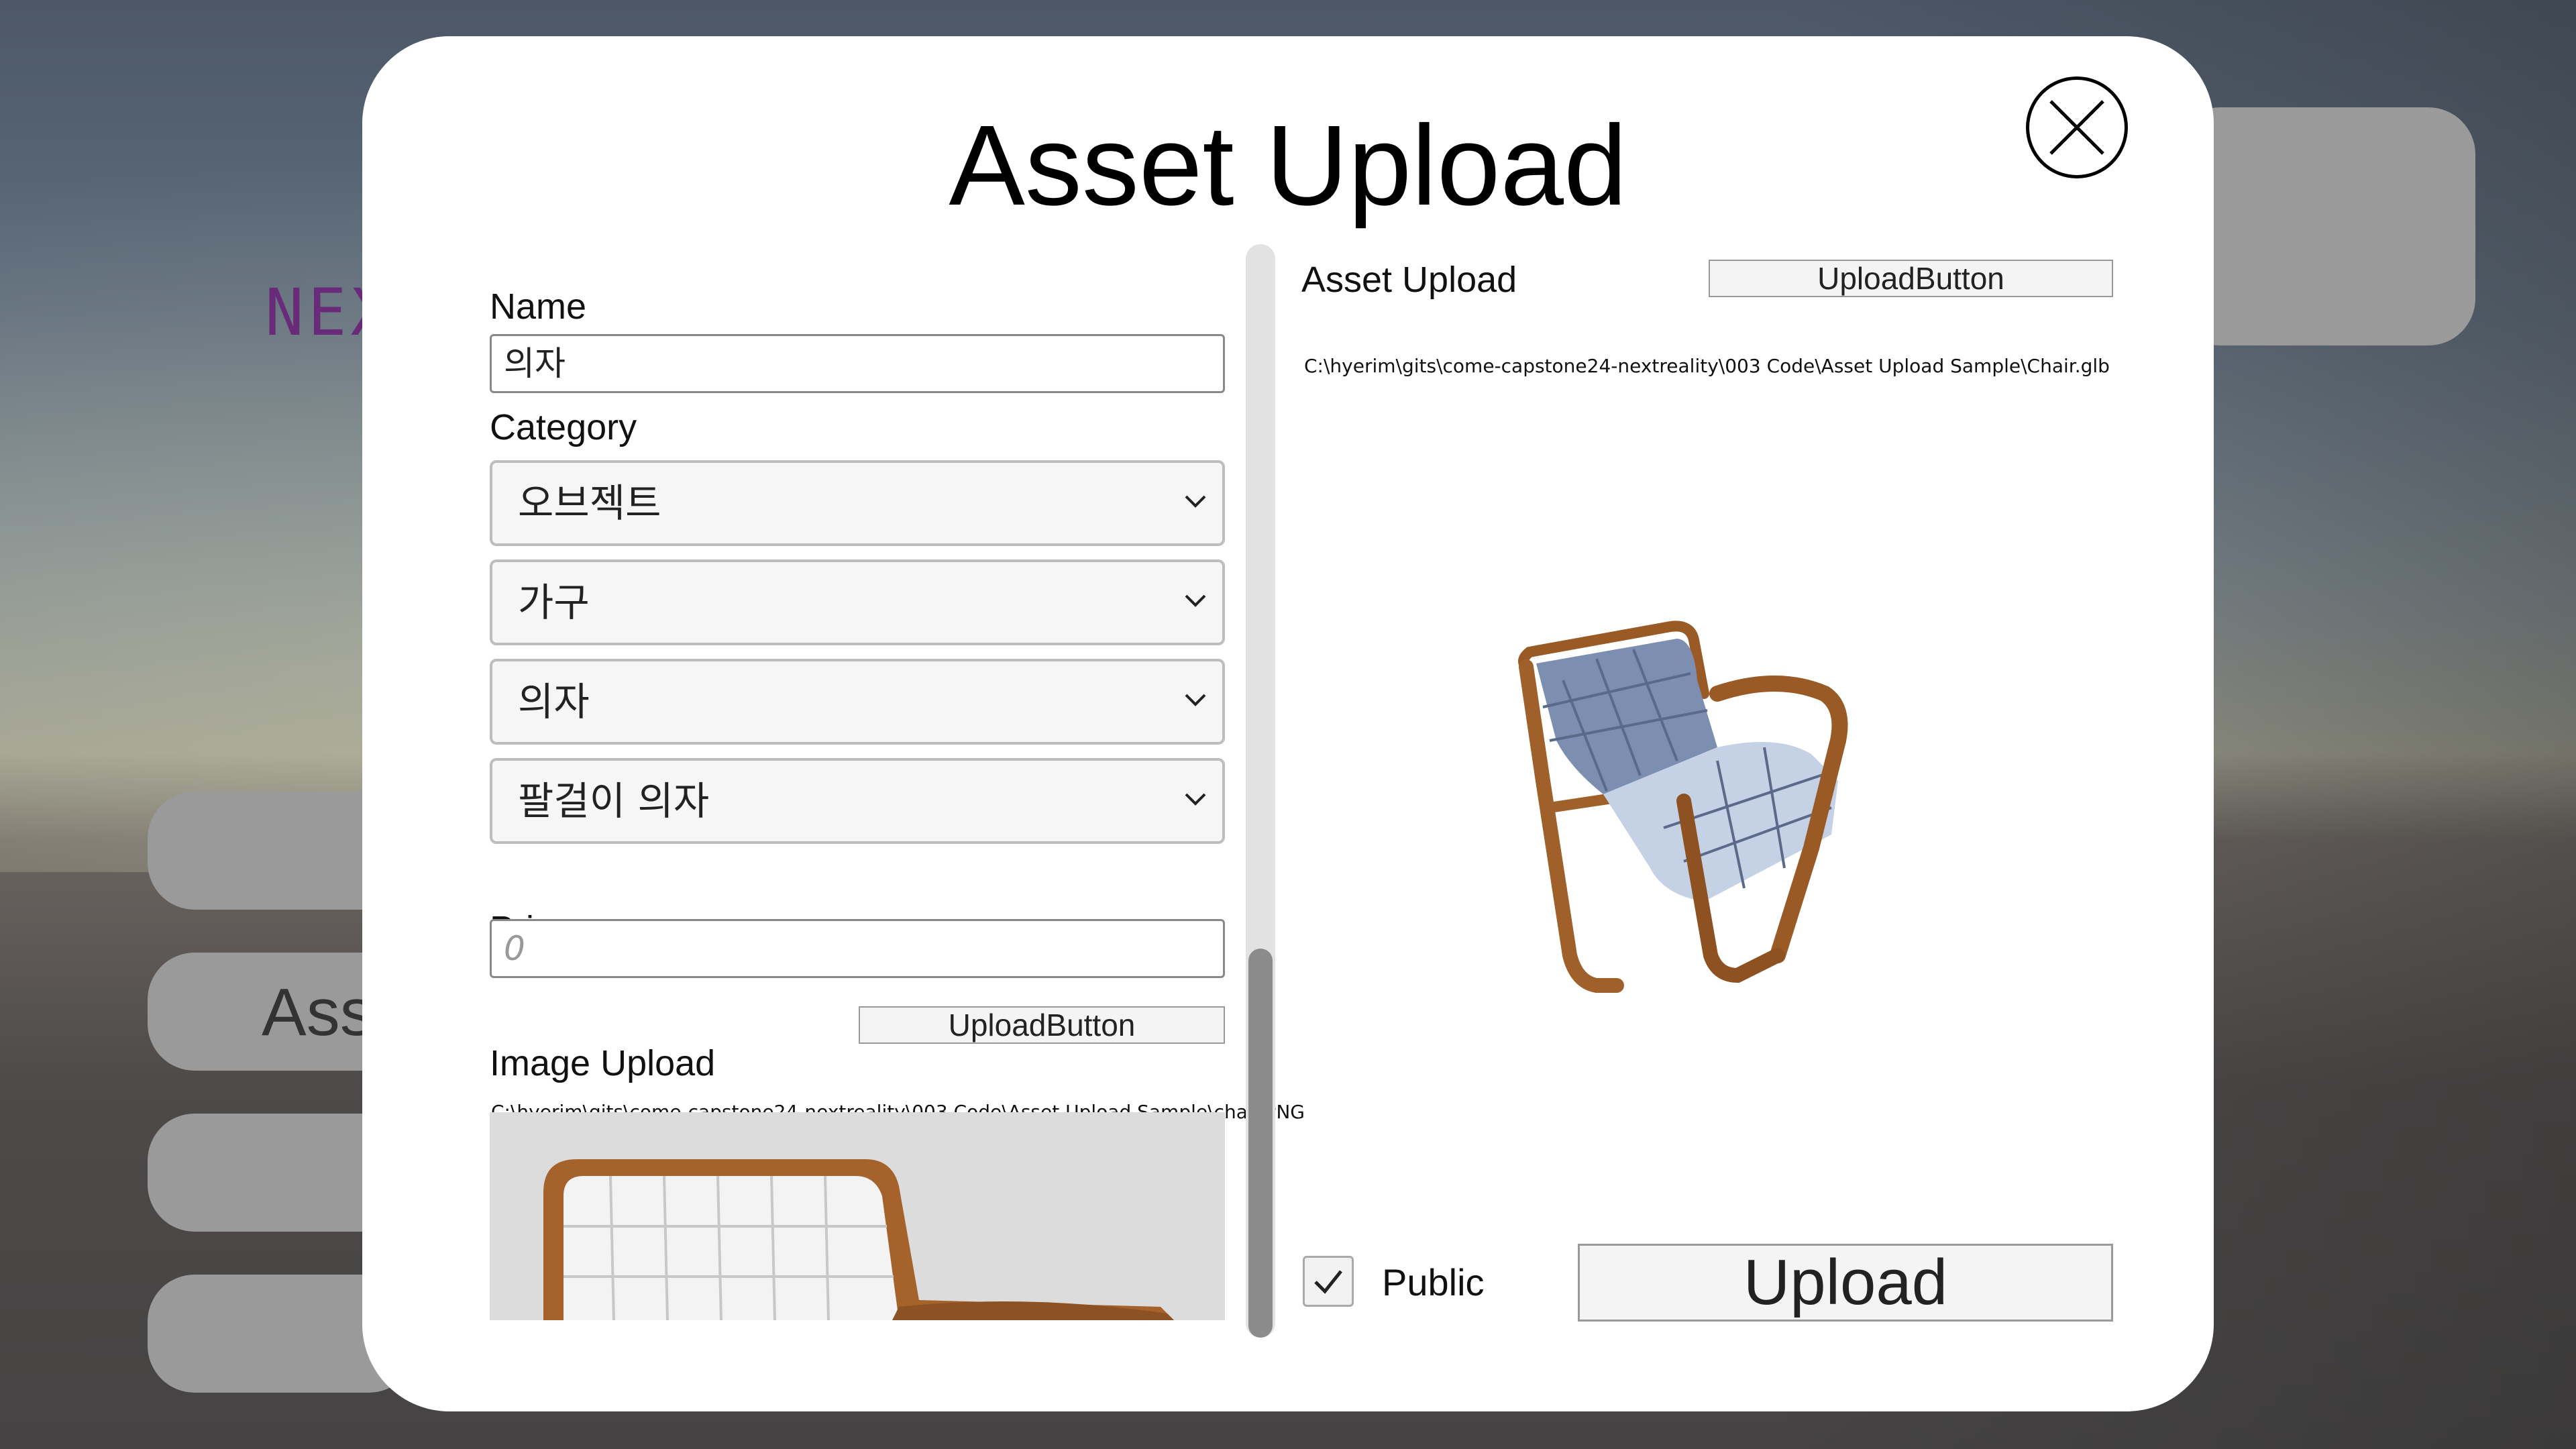 Image resolution: width=2576 pixels, height=1449 pixels. I want to click on price-input: 0, so click(857, 948).